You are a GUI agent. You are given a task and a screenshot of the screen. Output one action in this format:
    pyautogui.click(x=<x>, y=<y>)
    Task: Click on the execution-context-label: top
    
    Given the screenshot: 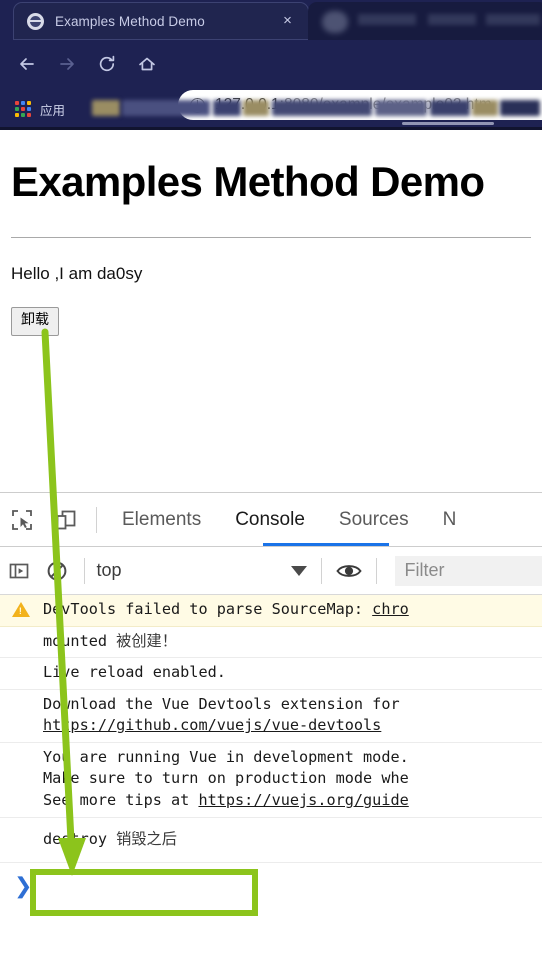 What is the action you would take?
    pyautogui.click(x=109, y=570)
    